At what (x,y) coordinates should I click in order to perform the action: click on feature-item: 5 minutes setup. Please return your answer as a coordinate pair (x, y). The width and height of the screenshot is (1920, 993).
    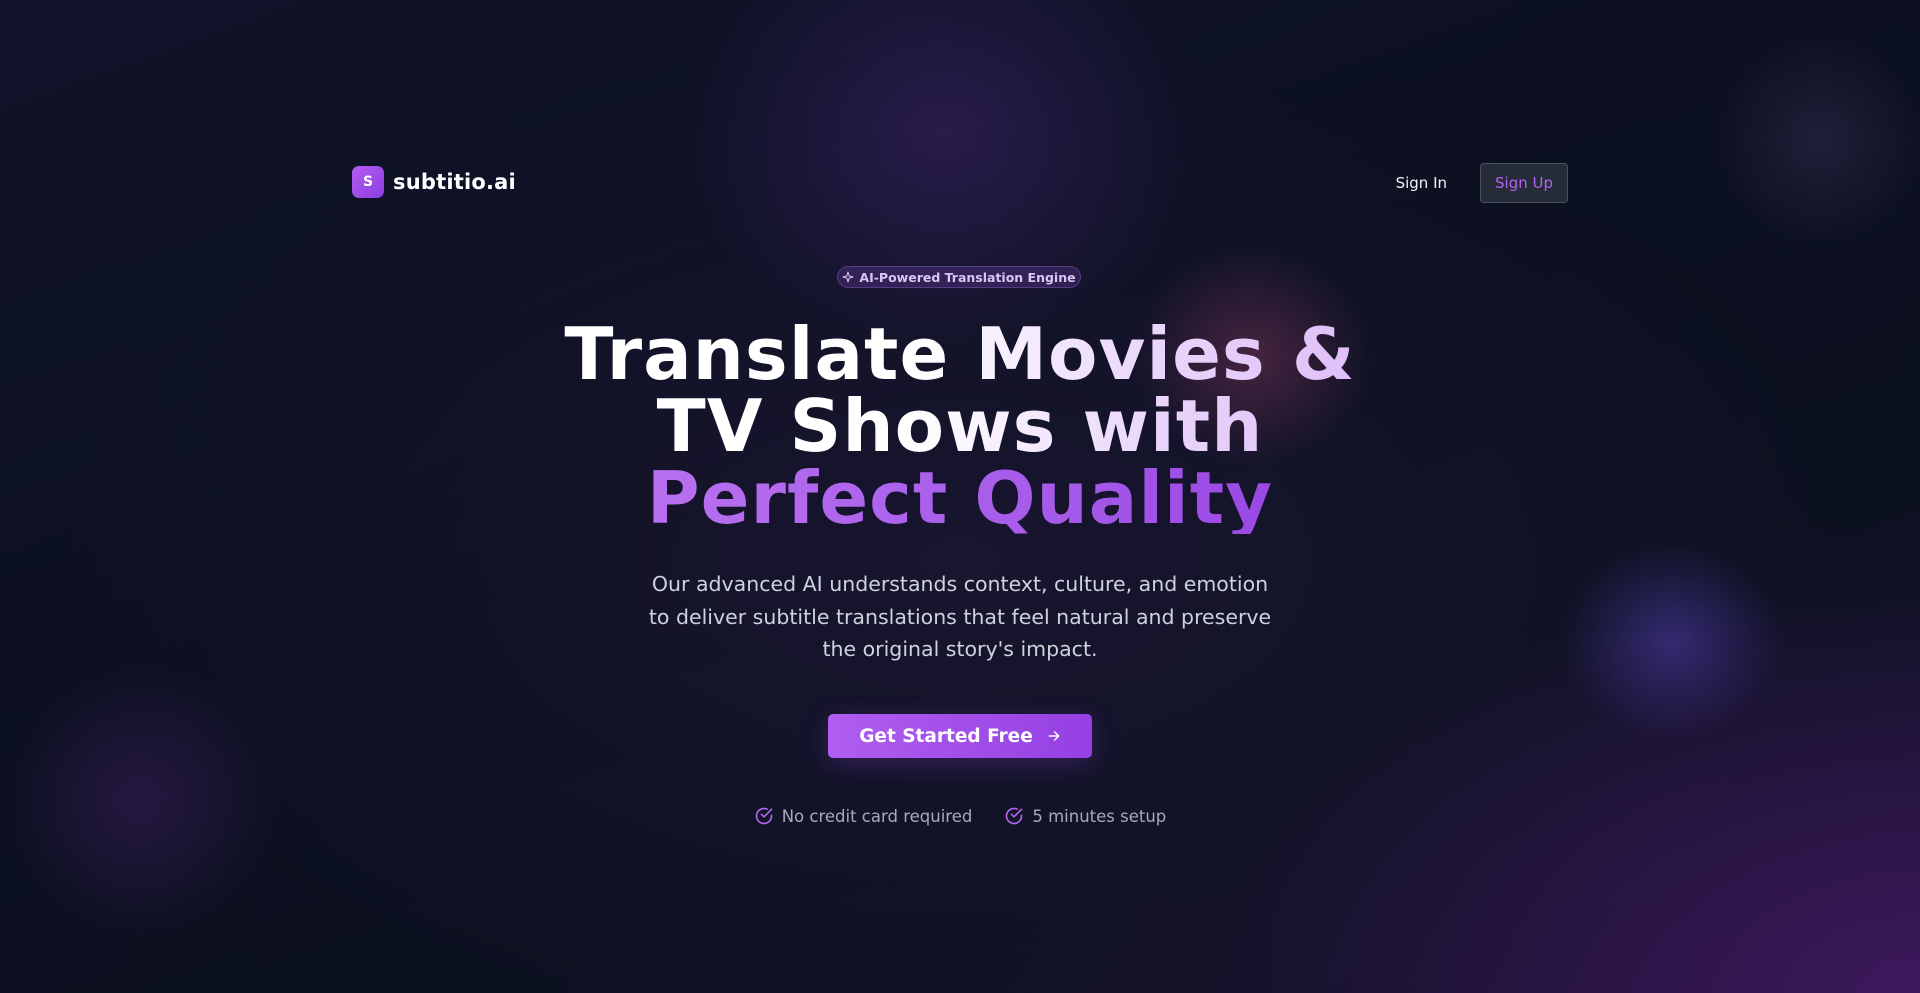
    Looking at the image, I should click on (1085, 816).